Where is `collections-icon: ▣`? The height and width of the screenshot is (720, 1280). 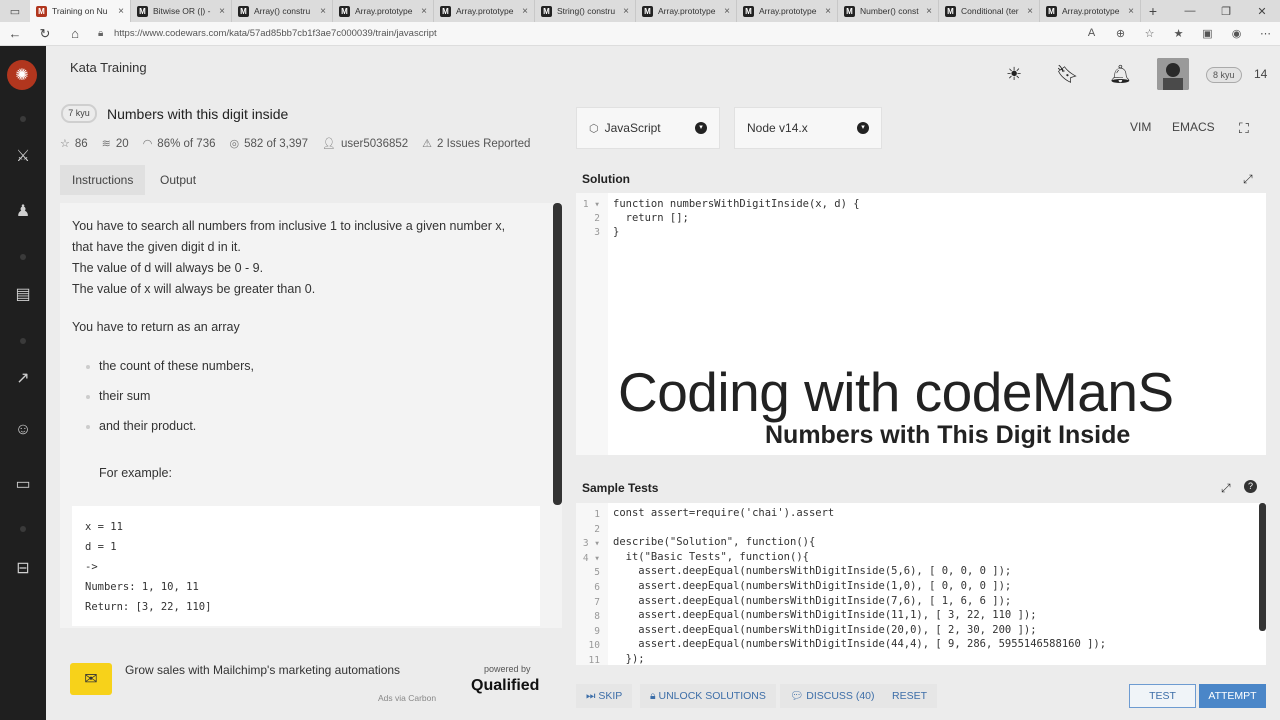 collections-icon: ▣ is located at coordinates (1207, 33).